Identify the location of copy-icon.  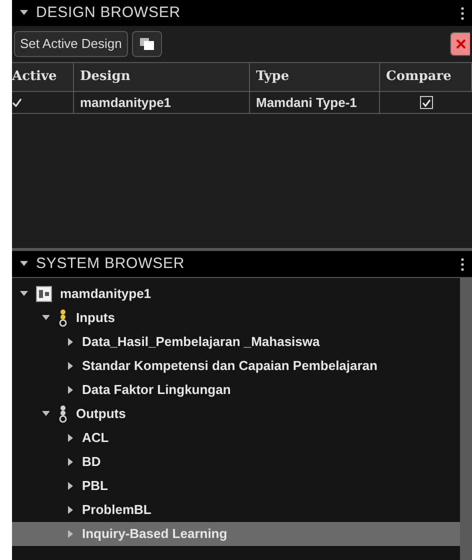
(147, 44).